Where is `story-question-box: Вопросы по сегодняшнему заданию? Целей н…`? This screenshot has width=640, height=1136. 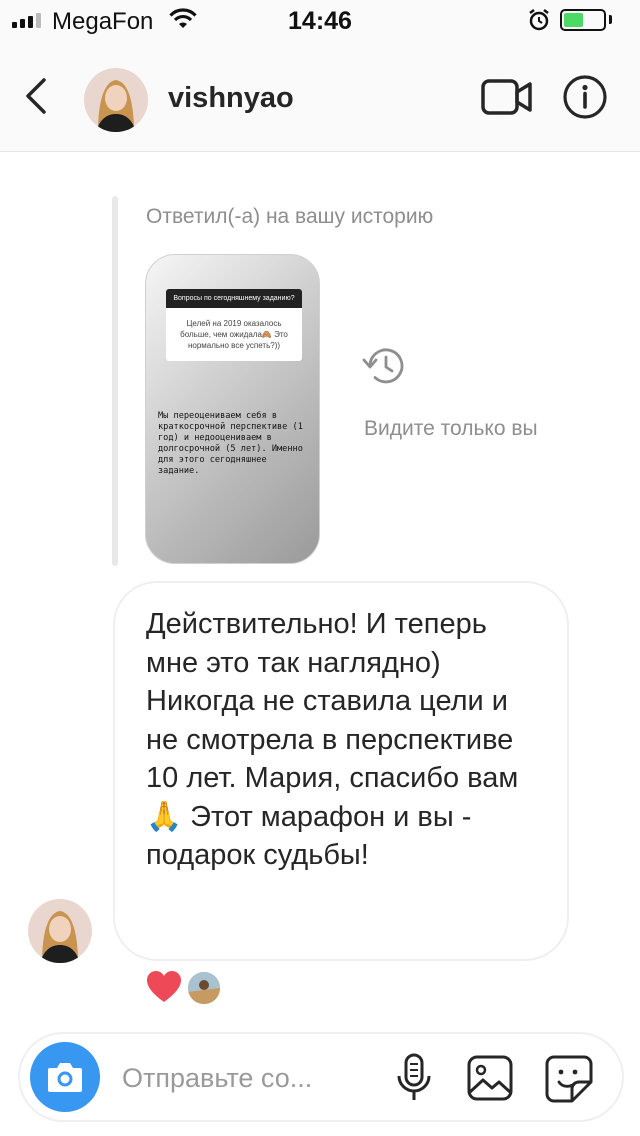 story-question-box: Вопросы по сегодняшнему заданию? Целей н… is located at coordinates (234, 325).